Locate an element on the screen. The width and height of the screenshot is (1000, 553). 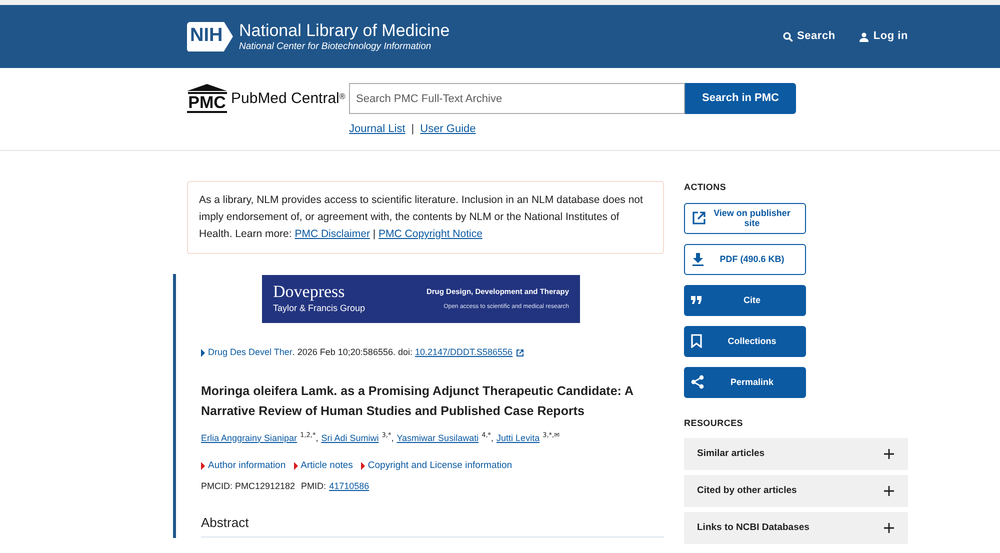
login-link: Log in is located at coordinates (883, 36).